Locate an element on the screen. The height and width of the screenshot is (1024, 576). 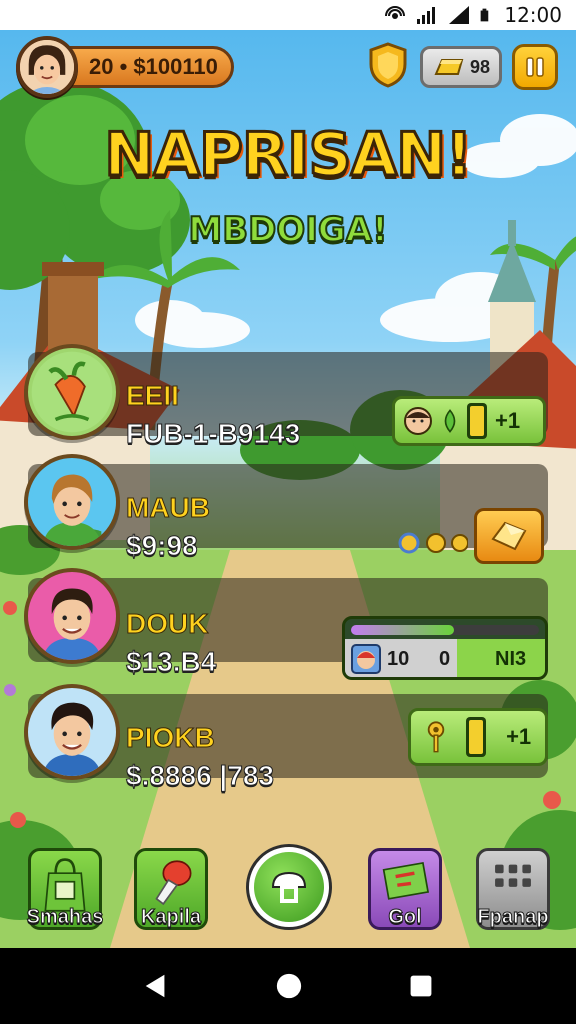
signal-icon is located at coordinates (426, 15).